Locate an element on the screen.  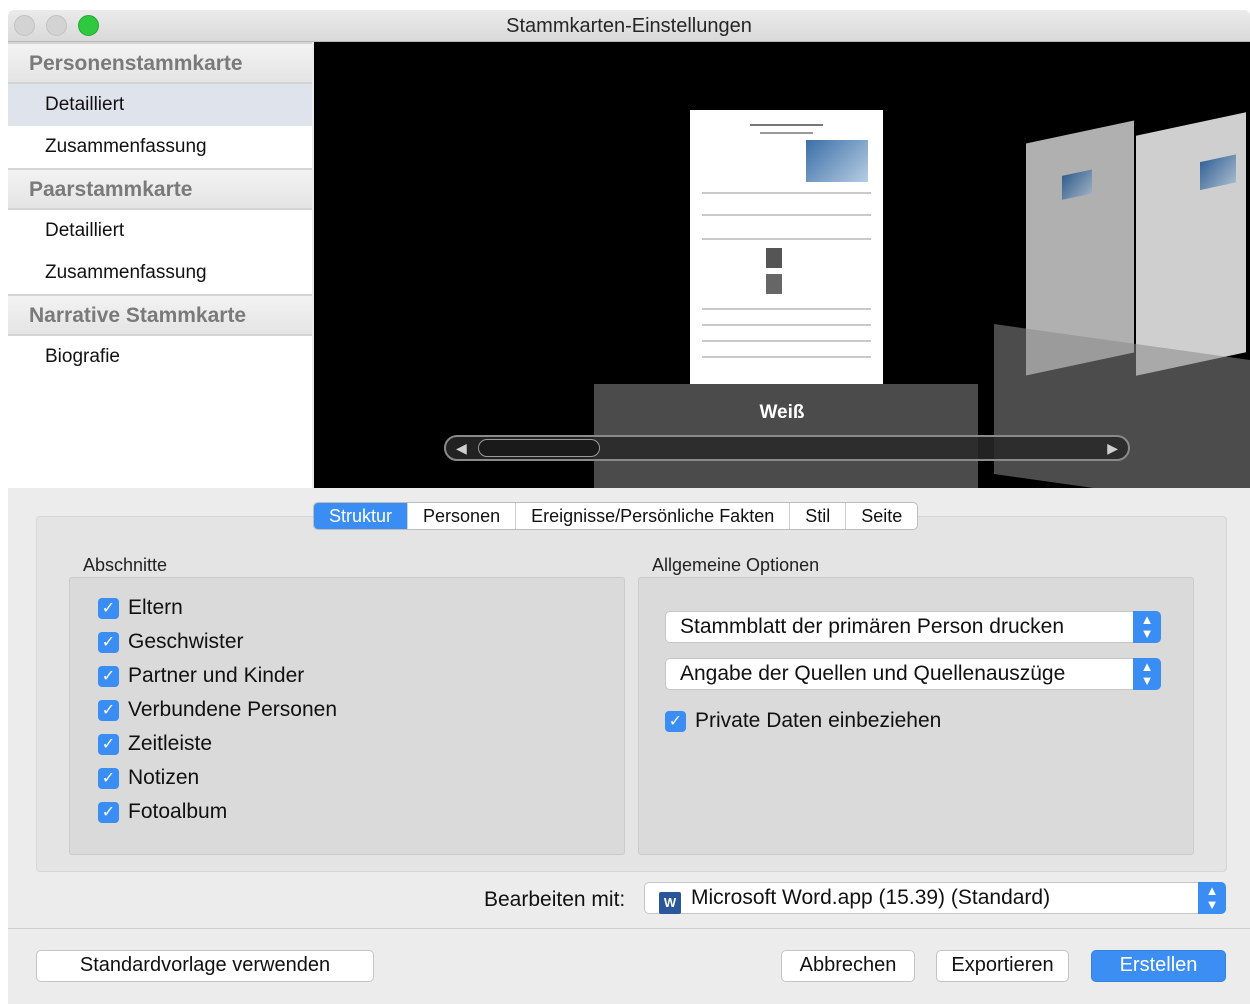
sidebar-group-narrative-stammkarte: Narrative Stammkarte is located at coordinates (160, 315).